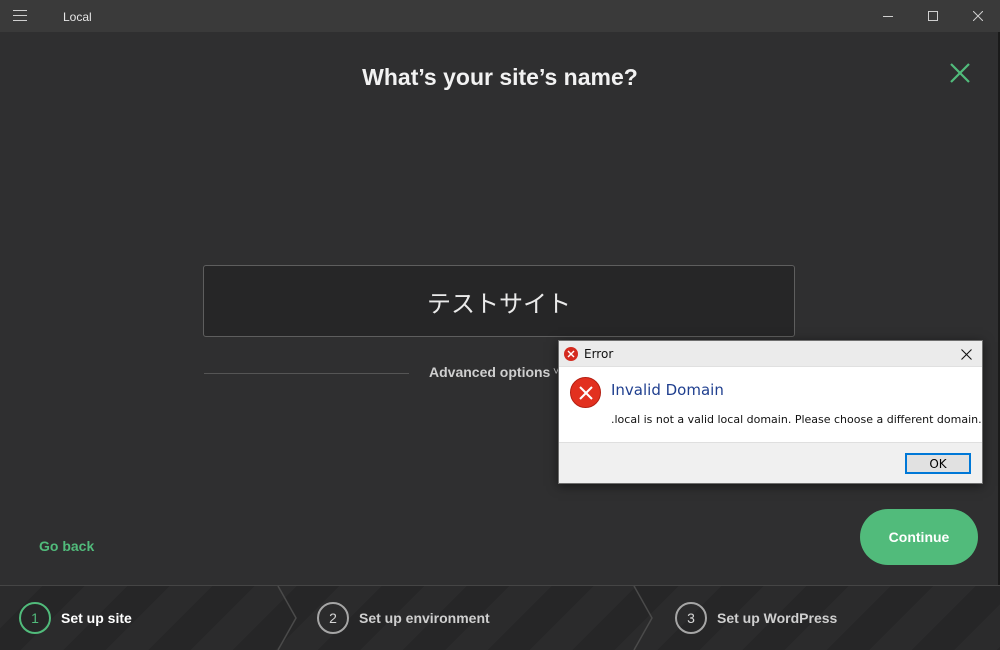 Image resolution: width=1000 pixels, height=650 pixels. Describe the element at coordinates (333, 618) in the screenshot. I see `step-number: 2` at that location.